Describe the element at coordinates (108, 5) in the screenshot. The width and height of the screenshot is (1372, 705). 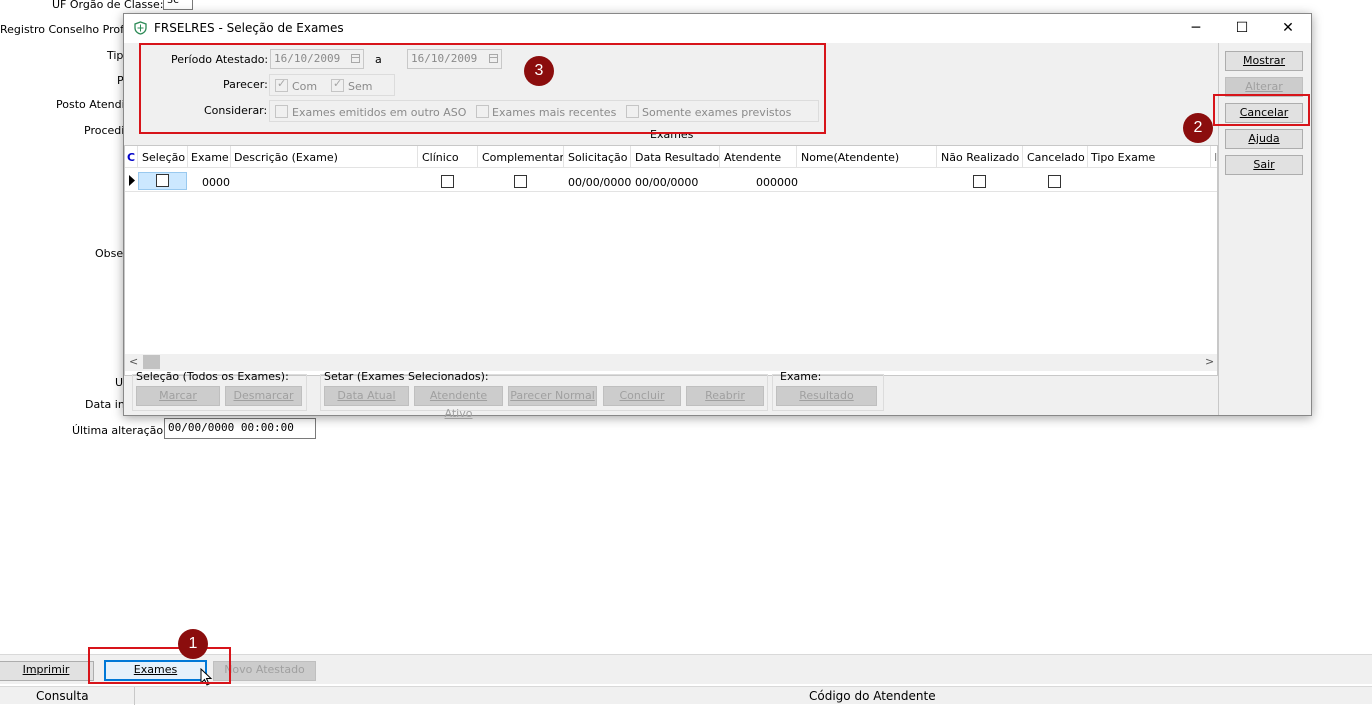
I see `uf-orgao-label: UF Orgão de Classe:` at that location.